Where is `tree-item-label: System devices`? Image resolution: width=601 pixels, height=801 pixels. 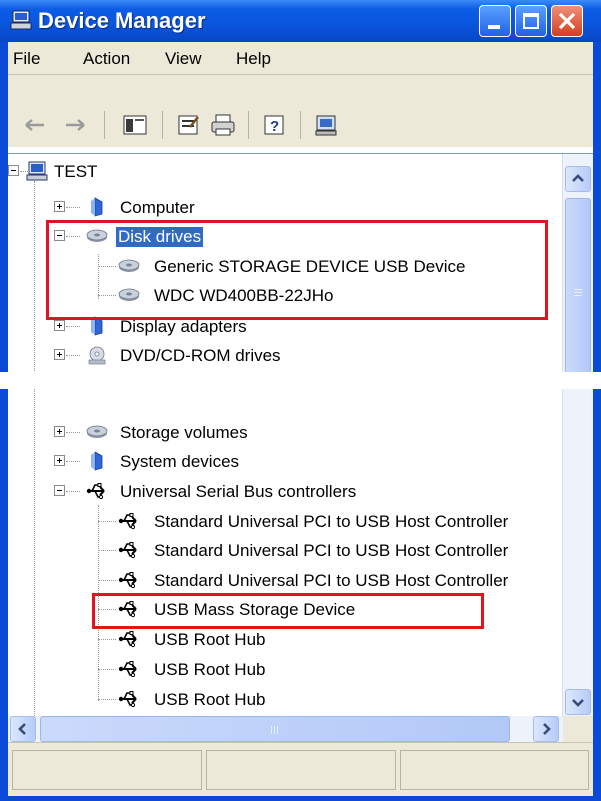 tree-item-label: System devices is located at coordinates (180, 461).